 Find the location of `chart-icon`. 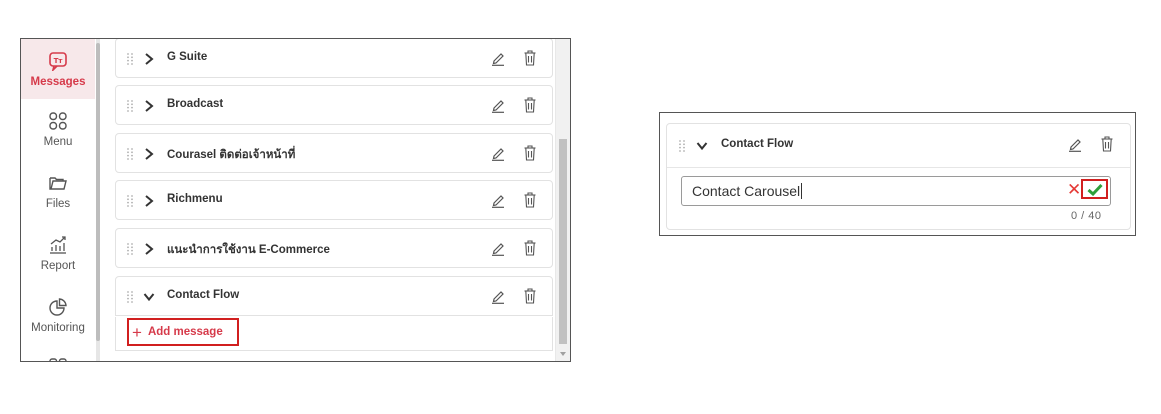

chart-icon is located at coordinates (58, 245).